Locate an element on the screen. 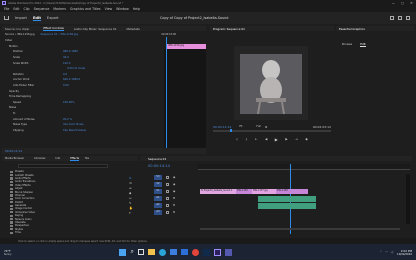  go-to-in-icon: ⇤ is located at coordinates (256, 139).